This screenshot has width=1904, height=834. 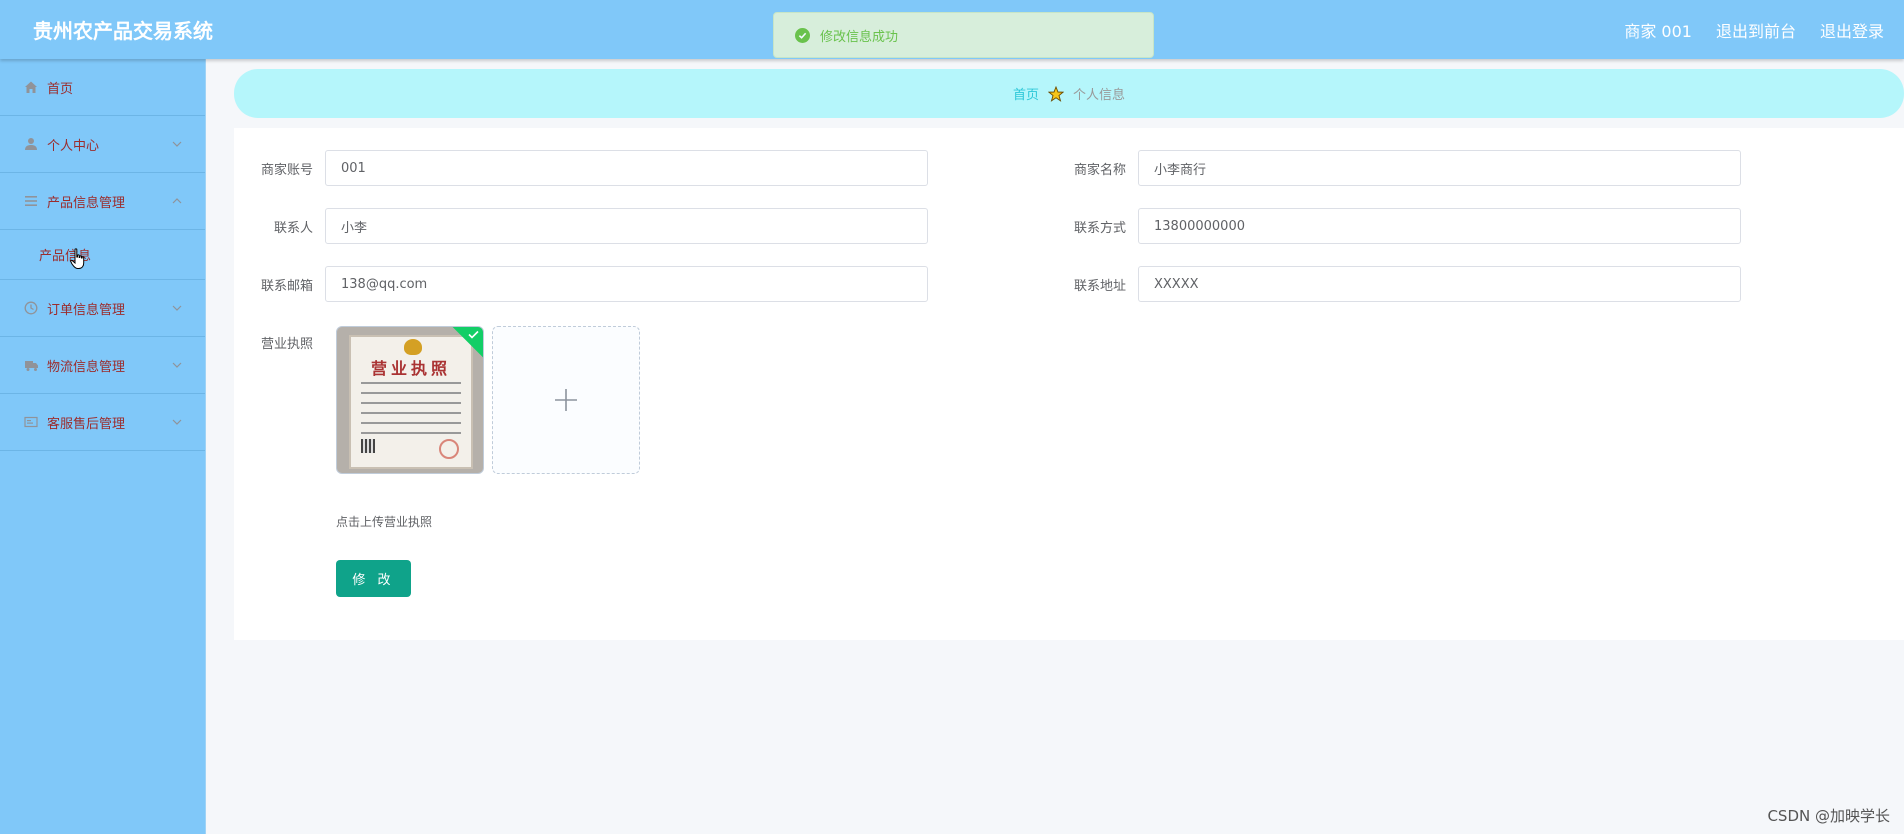 What do you see at coordinates (963, 35) in the screenshot?
I see `success-toast: 修改信息成功` at bounding box center [963, 35].